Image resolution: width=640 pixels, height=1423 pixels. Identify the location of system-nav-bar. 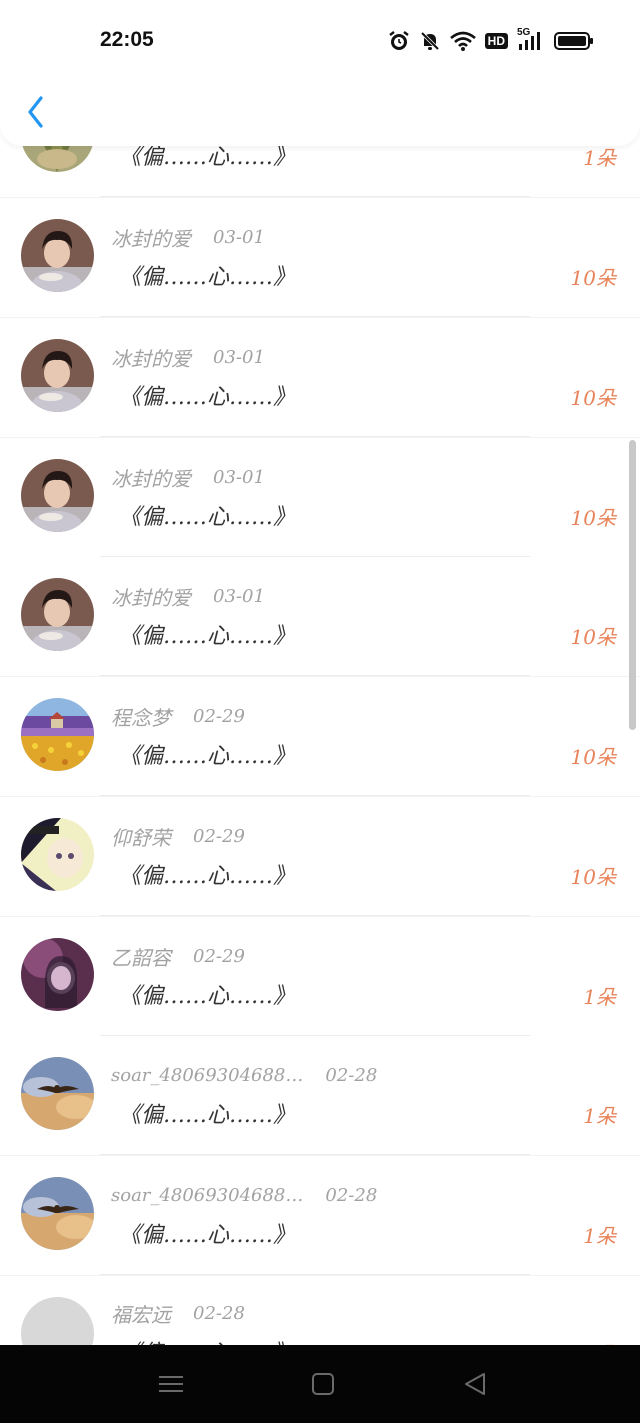
(320, 1384).